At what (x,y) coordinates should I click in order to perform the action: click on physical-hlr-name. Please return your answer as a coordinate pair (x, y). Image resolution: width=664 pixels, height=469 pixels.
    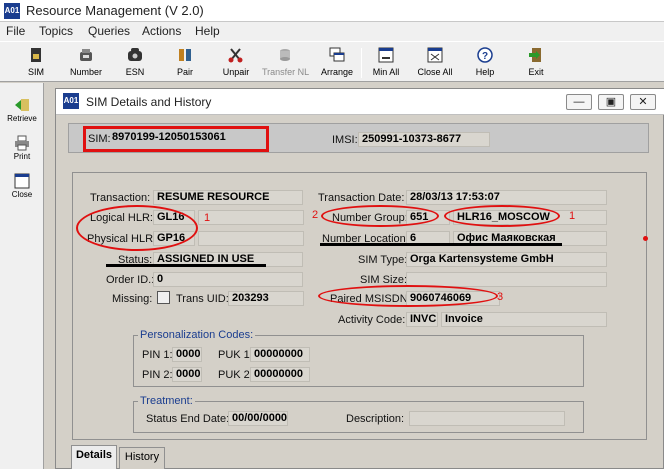
    Looking at the image, I should click on (251, 238).